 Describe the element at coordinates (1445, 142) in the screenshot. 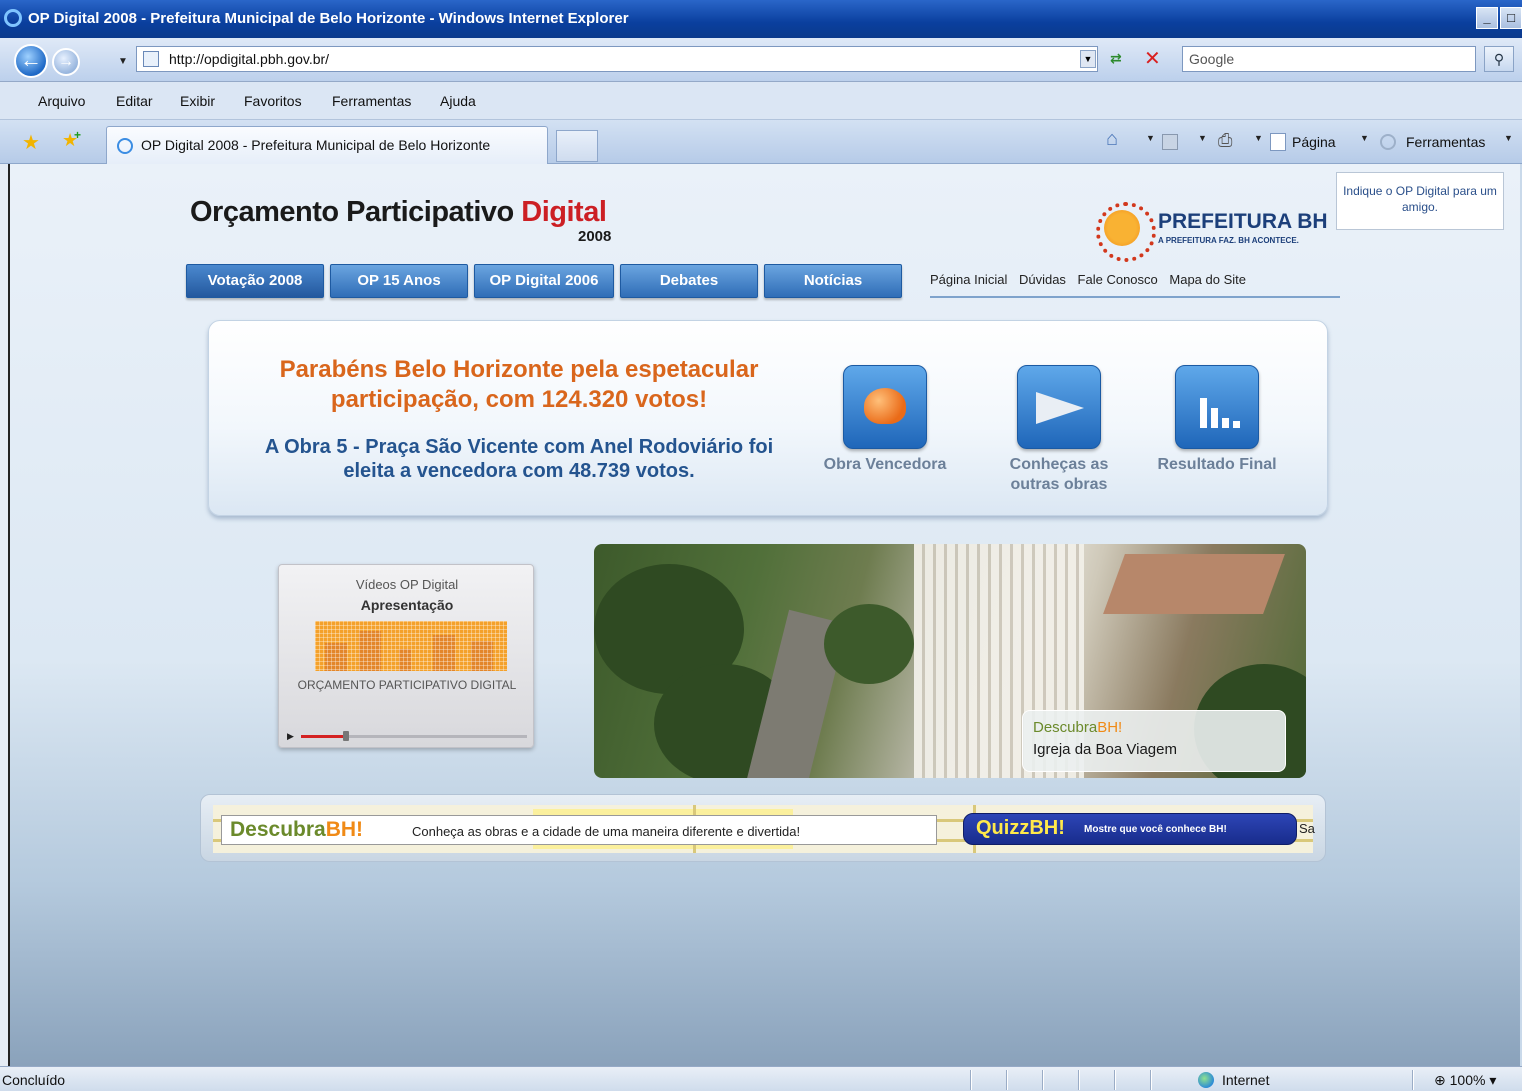

I see `tools-menu: Ferramentas` at that location.